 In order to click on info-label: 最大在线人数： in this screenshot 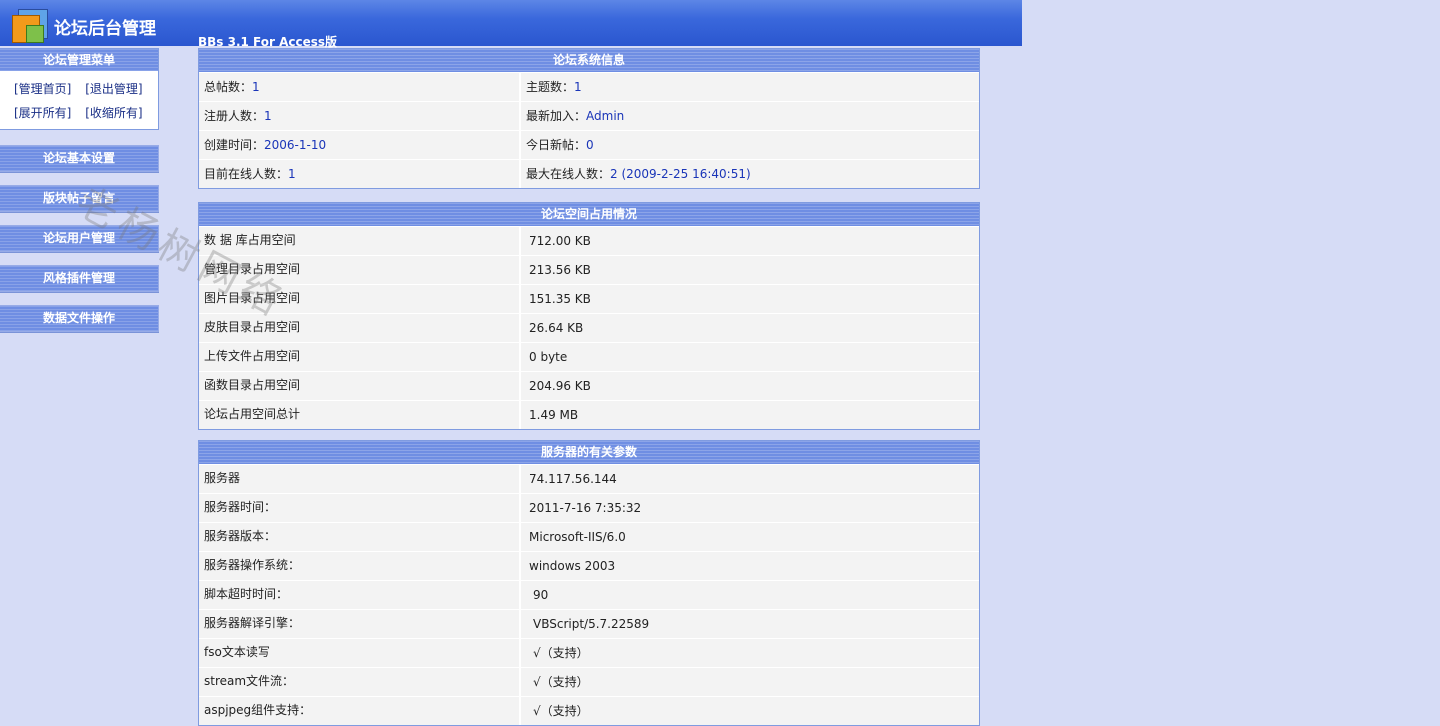, I will do `click(568, 174)`.